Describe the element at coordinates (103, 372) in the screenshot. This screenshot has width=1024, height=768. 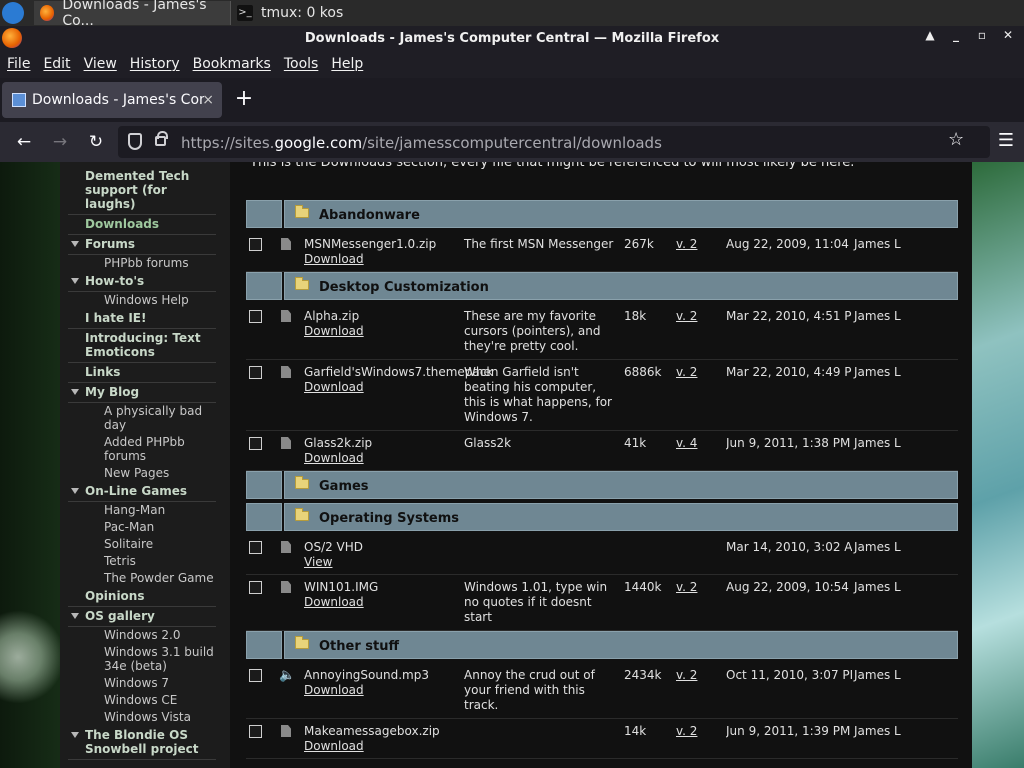
I see `sidebar-item-label: Links` at that location.